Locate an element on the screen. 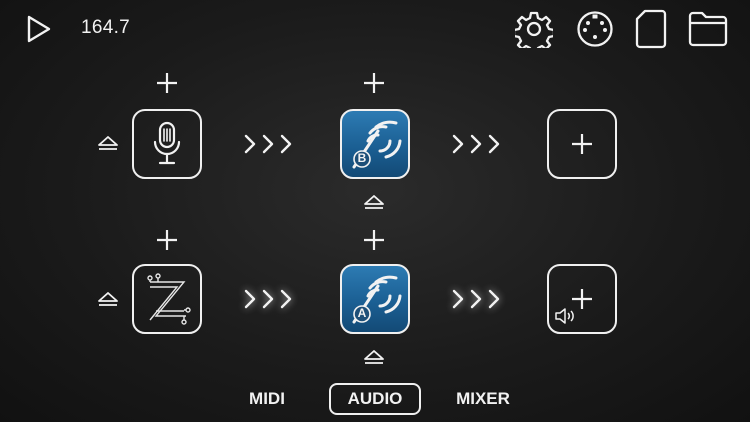  document-icon is located at coordinates (651, 29).